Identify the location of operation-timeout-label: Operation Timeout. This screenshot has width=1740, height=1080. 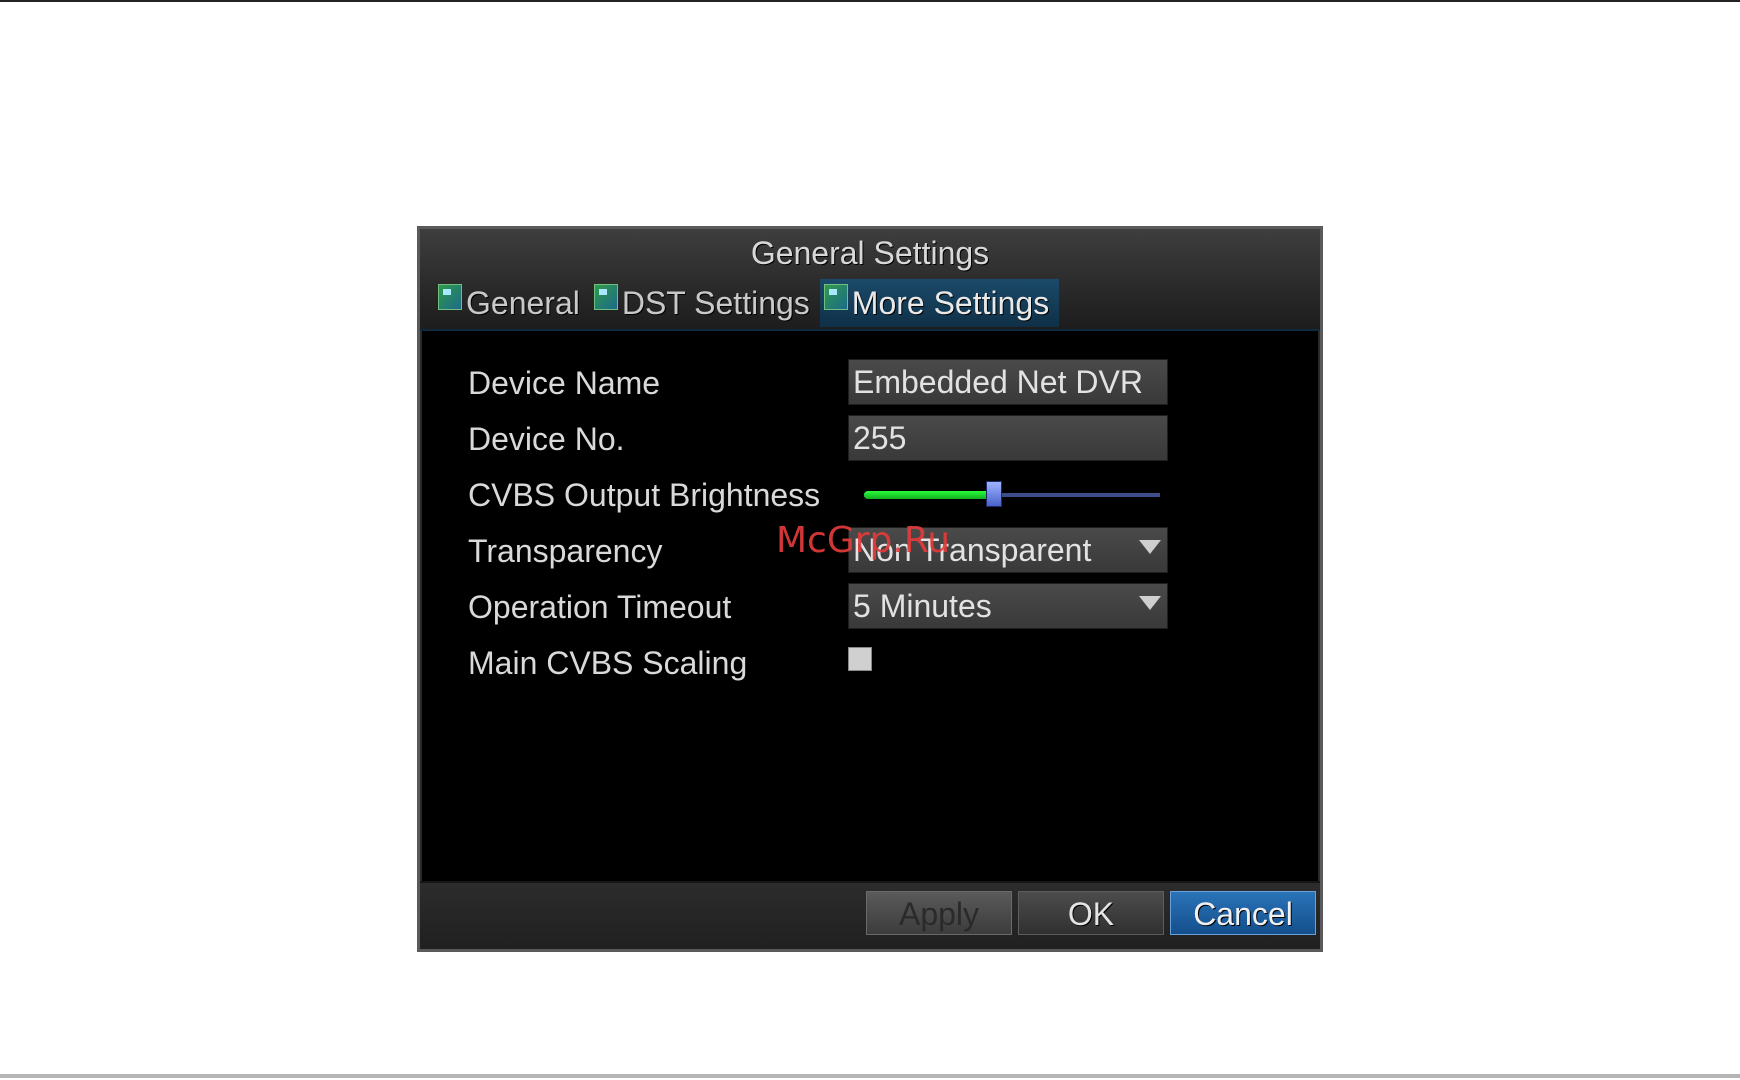
(600, 607).